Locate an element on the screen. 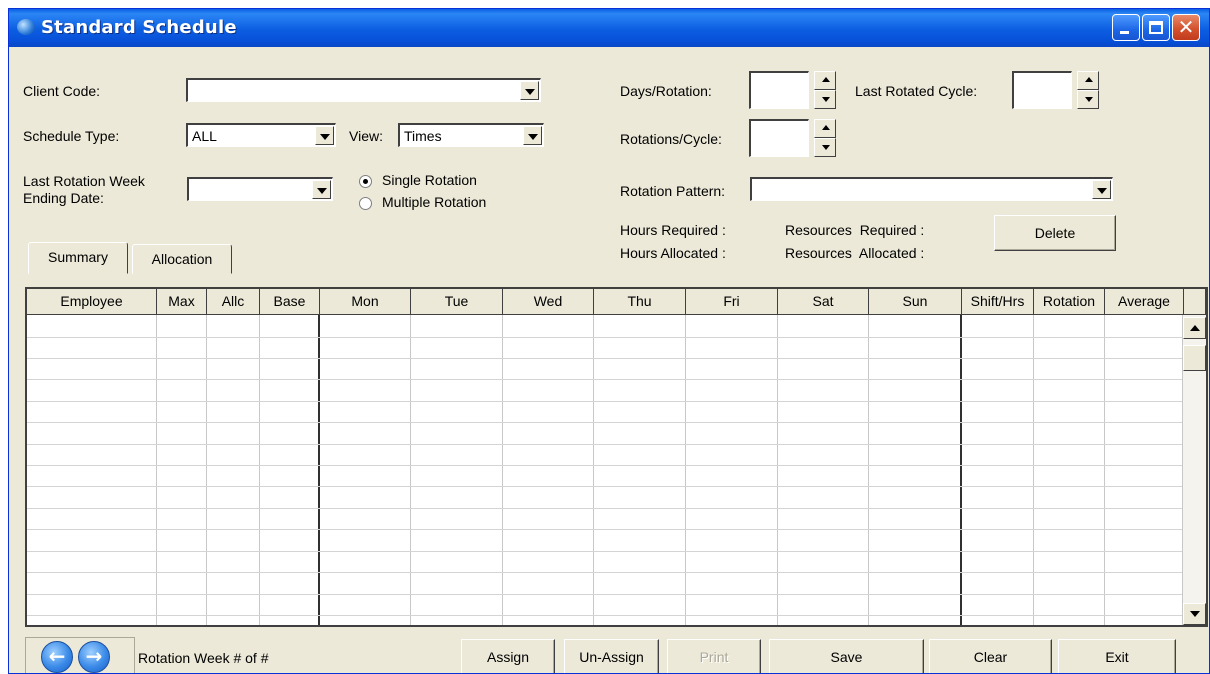  exit-button: Exit is located at coordinates (1117, 656).